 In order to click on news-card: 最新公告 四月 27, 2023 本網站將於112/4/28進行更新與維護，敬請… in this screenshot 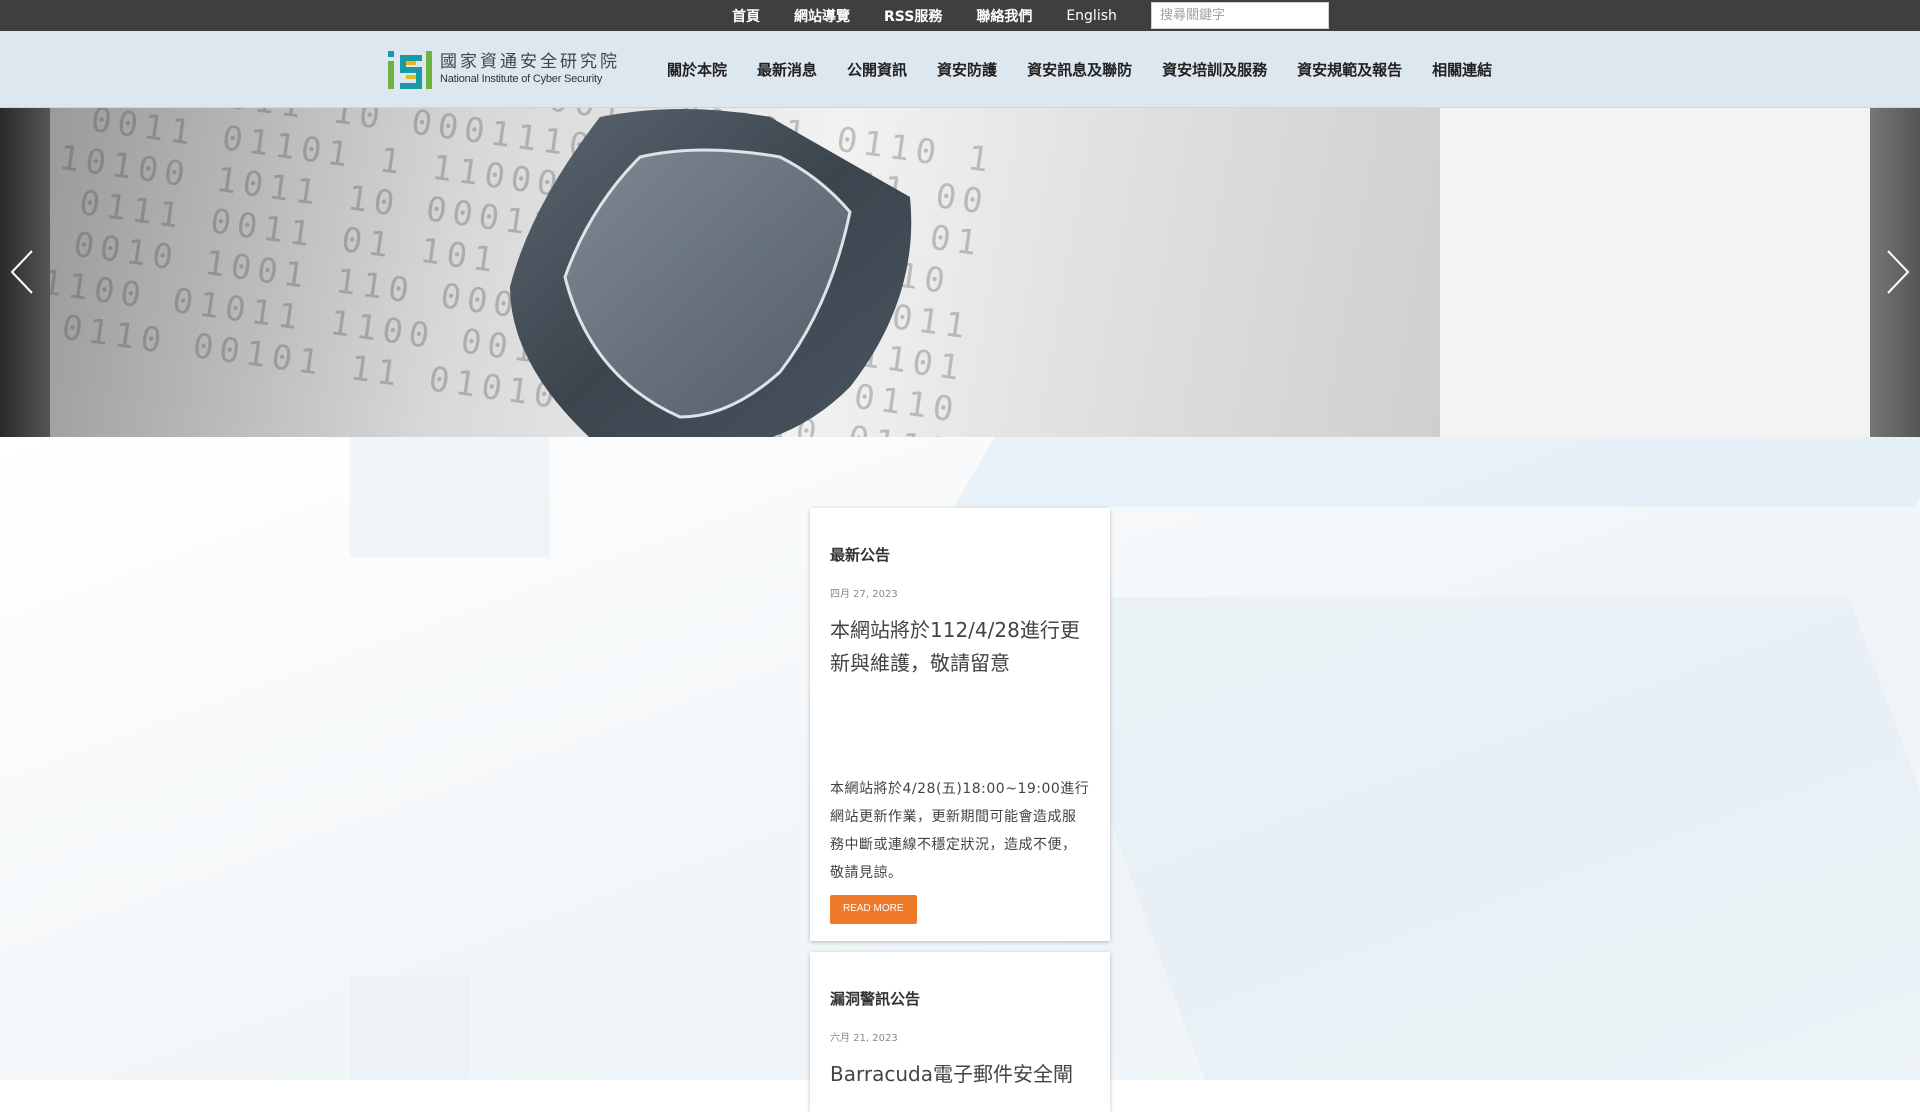, I will do `click(960, 724)`.